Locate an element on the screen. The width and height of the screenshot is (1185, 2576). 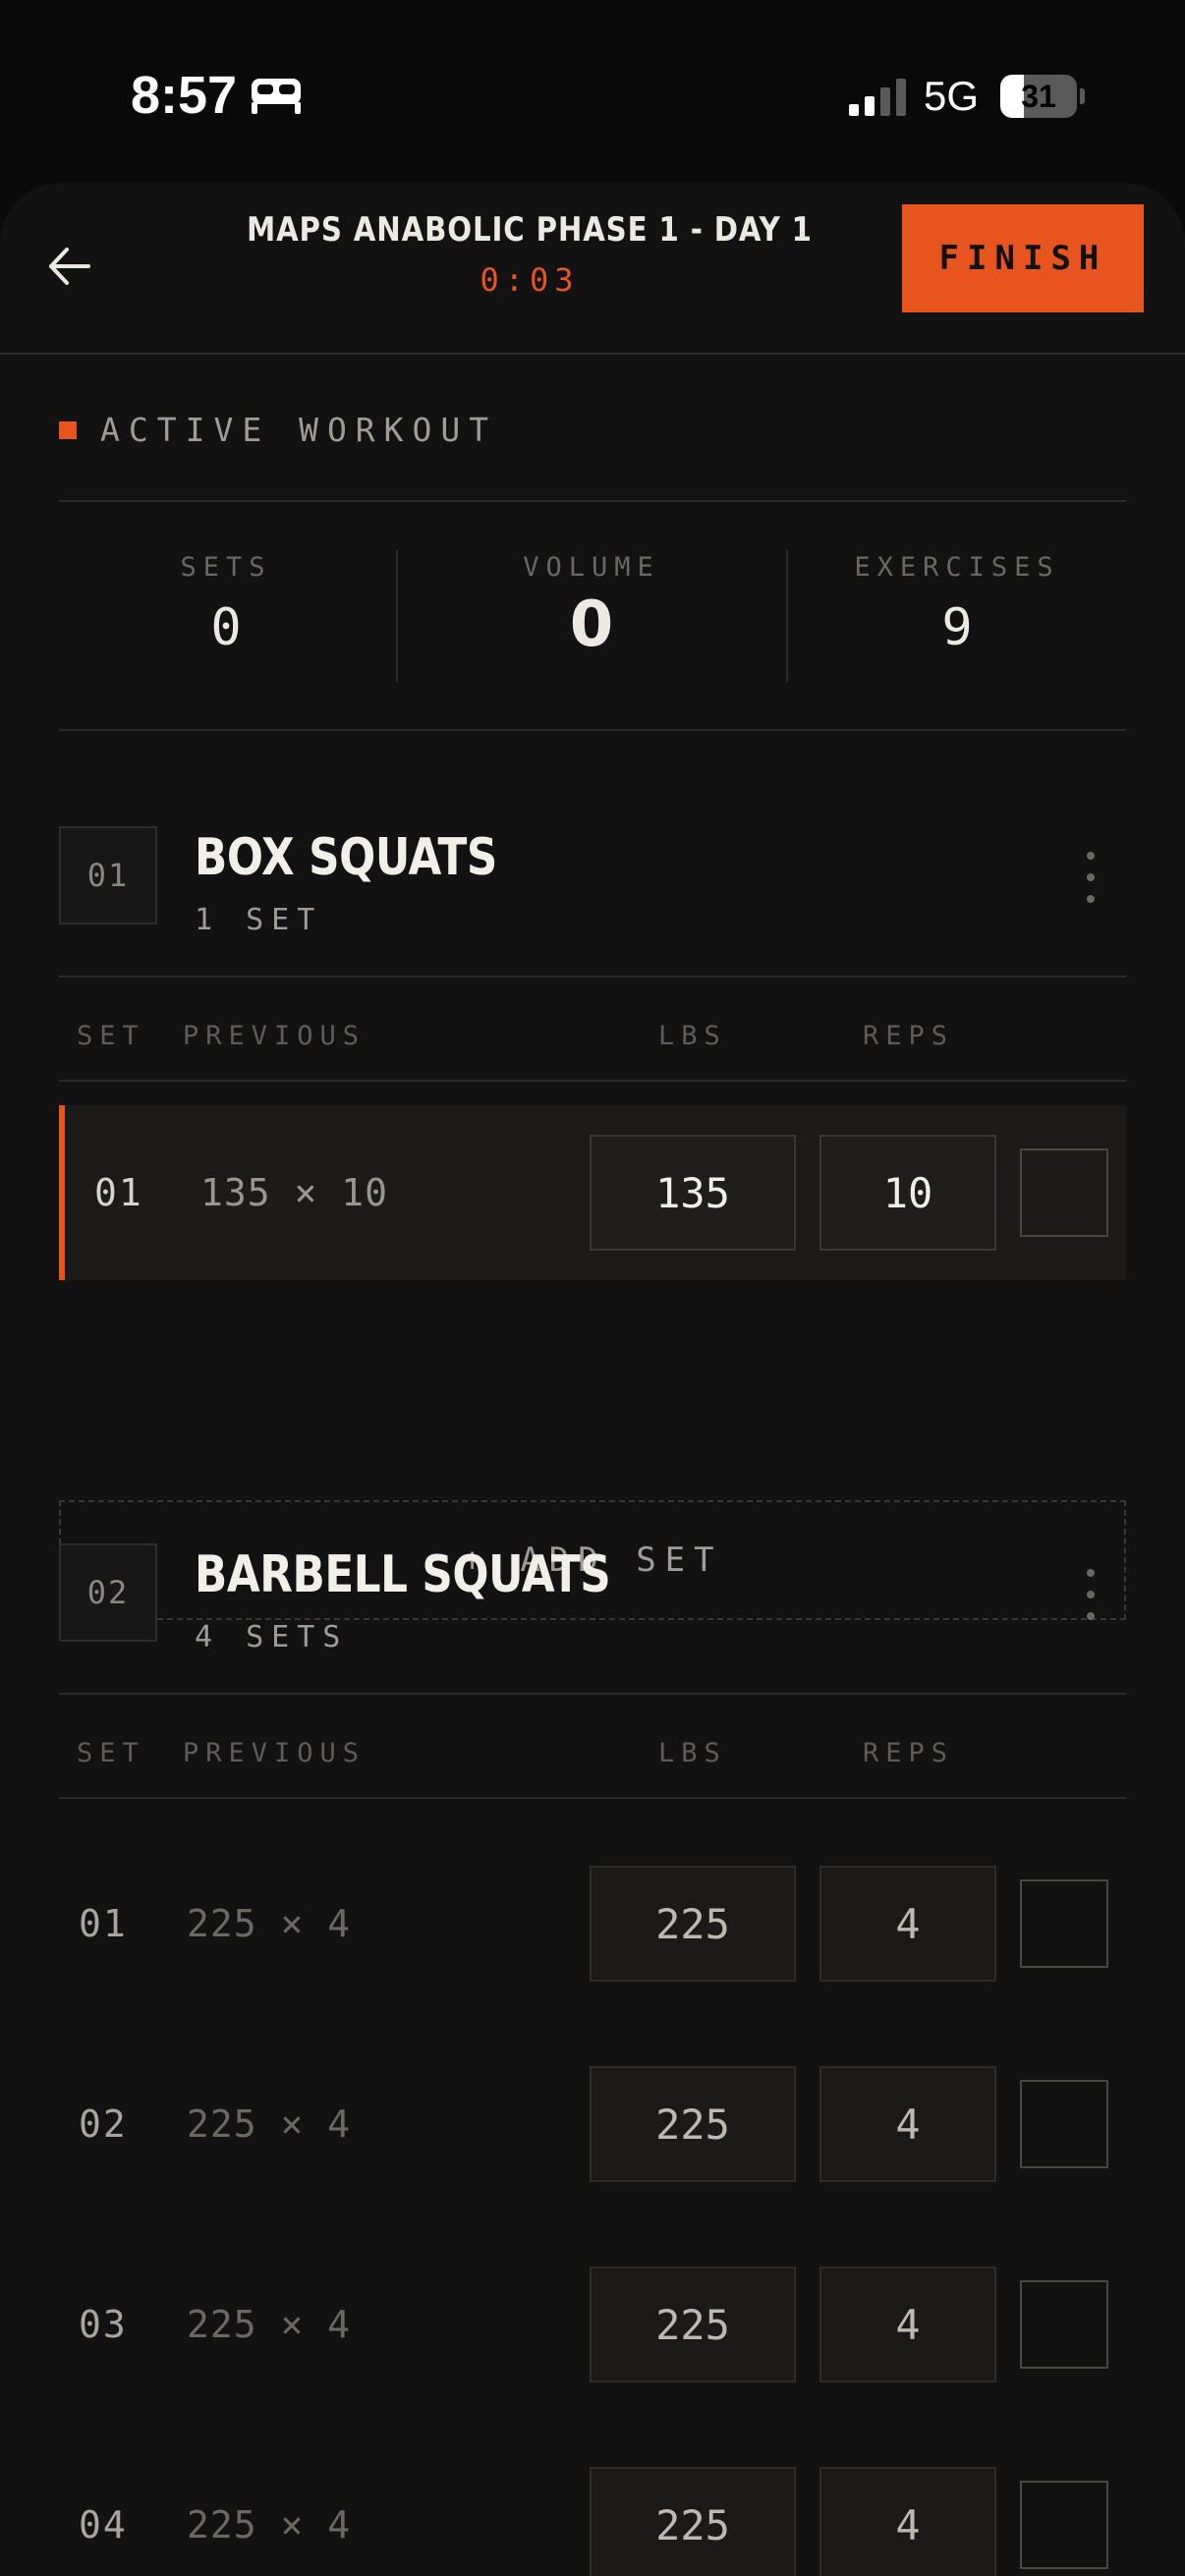
stat-exercises-value: 9 is located at coordinates (957, 627).